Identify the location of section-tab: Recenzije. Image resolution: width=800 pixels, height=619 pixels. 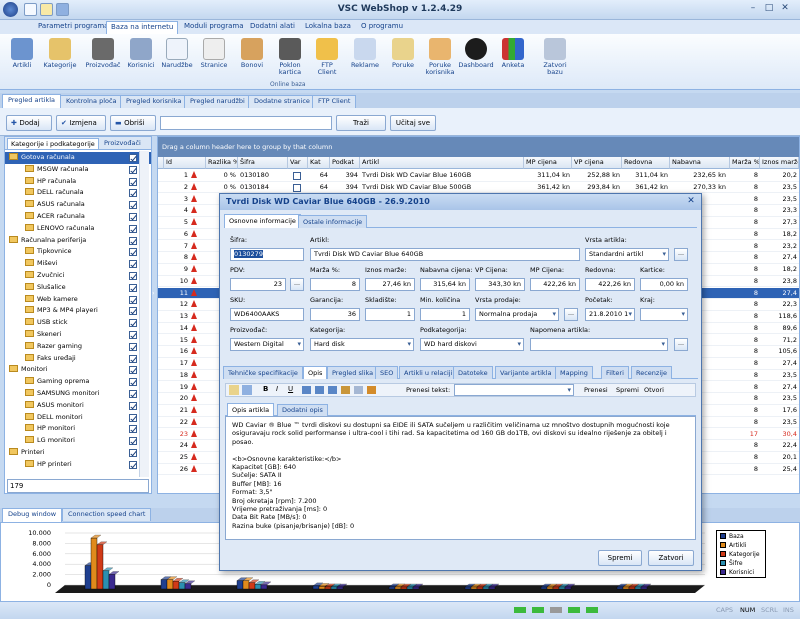
(651, 372).